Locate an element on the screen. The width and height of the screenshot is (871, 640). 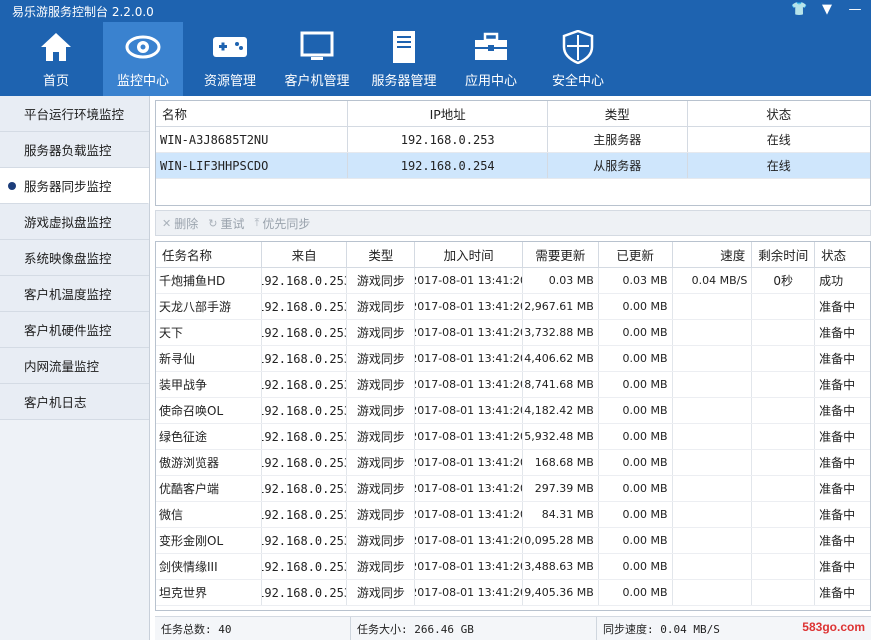
nav-apps: 应用中心 is located at coordinates (491, 59).